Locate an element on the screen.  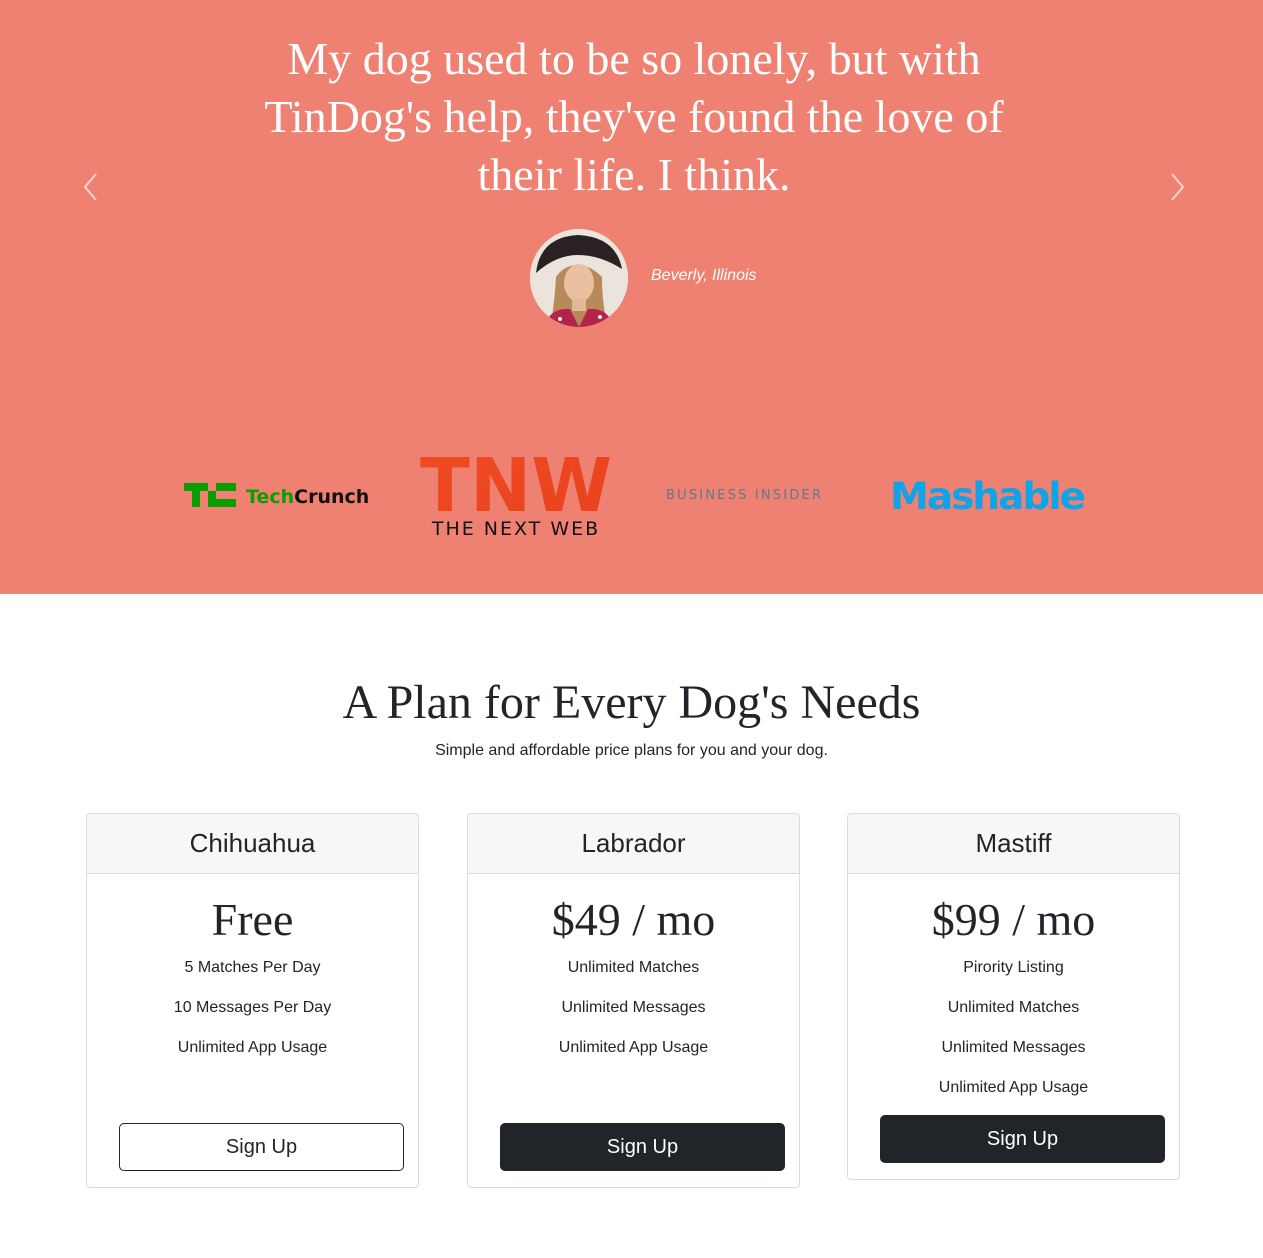
carousel-prev-button is located at coordinates (91, 187).